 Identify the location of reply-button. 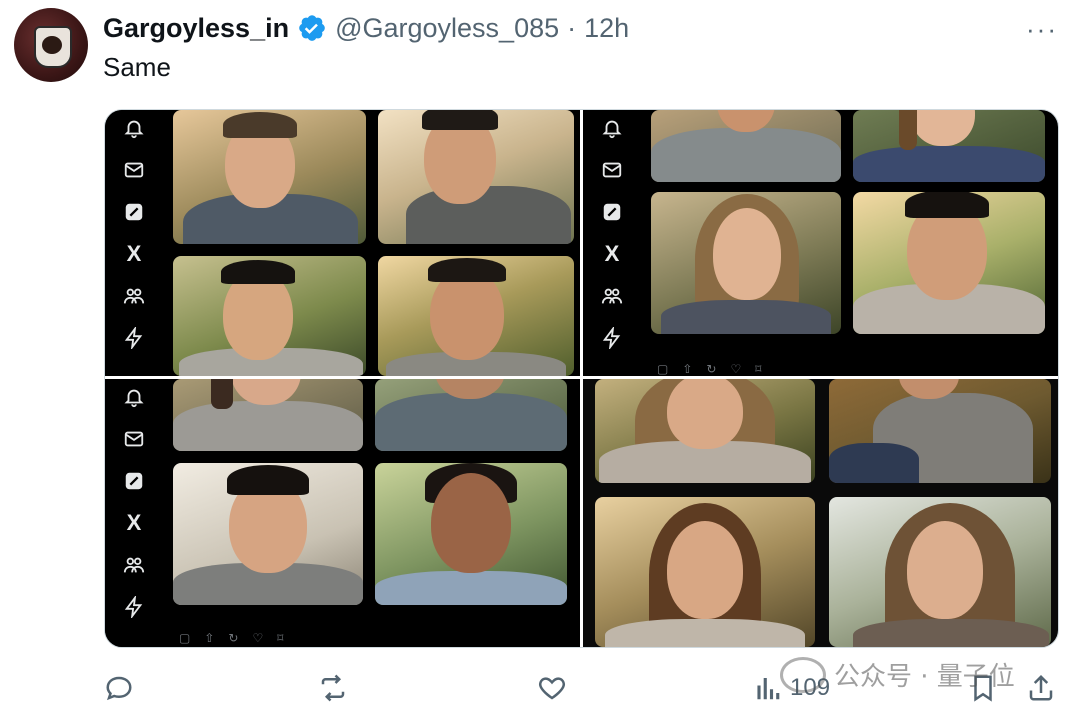
(119, 688).